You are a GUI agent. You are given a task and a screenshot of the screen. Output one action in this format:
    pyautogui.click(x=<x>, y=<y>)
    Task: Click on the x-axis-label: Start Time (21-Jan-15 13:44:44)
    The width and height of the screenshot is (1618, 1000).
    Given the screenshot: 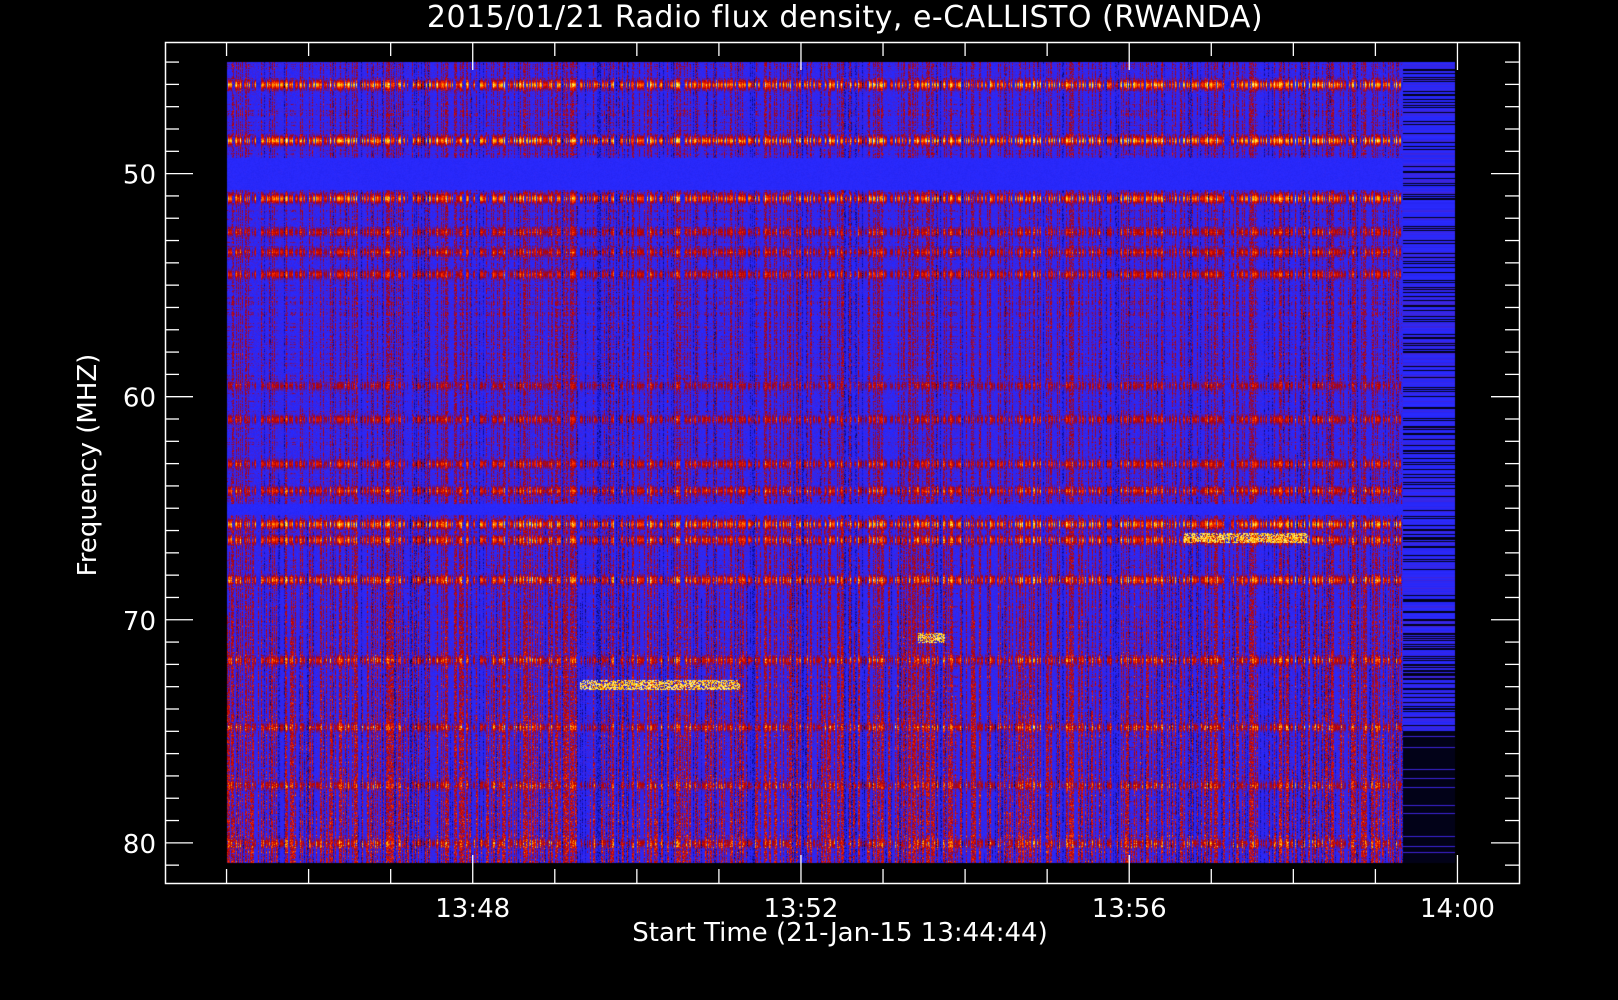 What is the action you would take?
    pyautogui.click(x=840, y=933)
    